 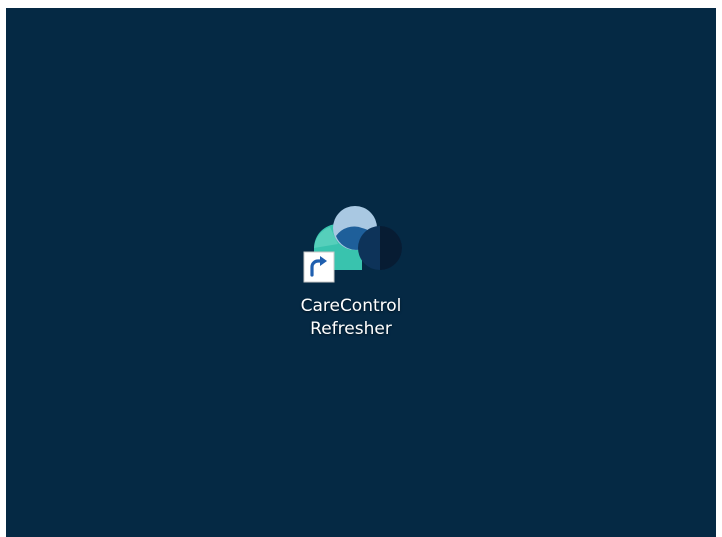 What do you see at coordinates (351, 329) in the screenshot?
I see `shortcut-label-line2: Refresher` at bounding box center [351, 329].